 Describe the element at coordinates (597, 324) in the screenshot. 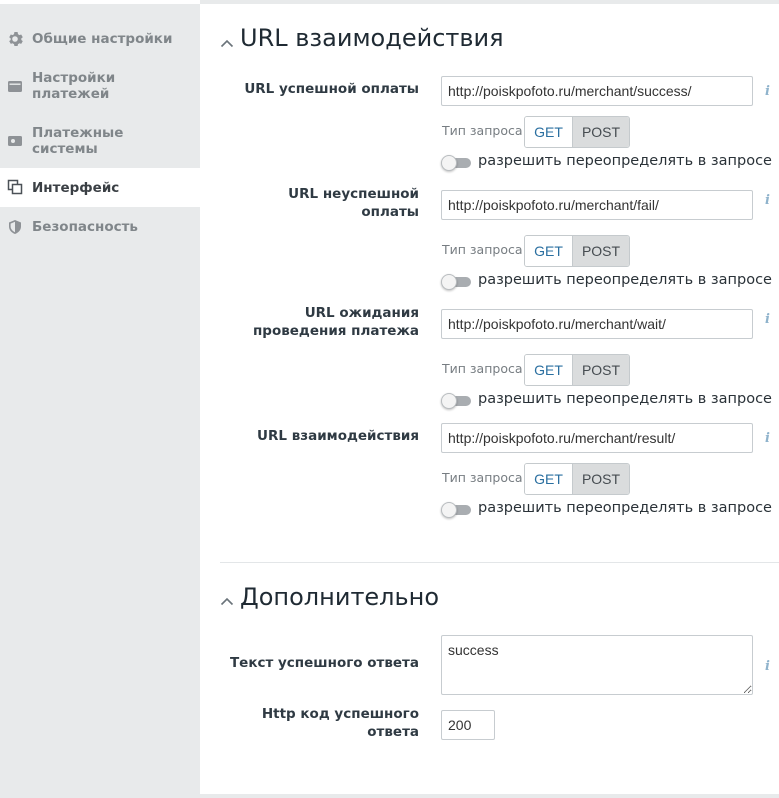

I see `wait-url-input` at that location.